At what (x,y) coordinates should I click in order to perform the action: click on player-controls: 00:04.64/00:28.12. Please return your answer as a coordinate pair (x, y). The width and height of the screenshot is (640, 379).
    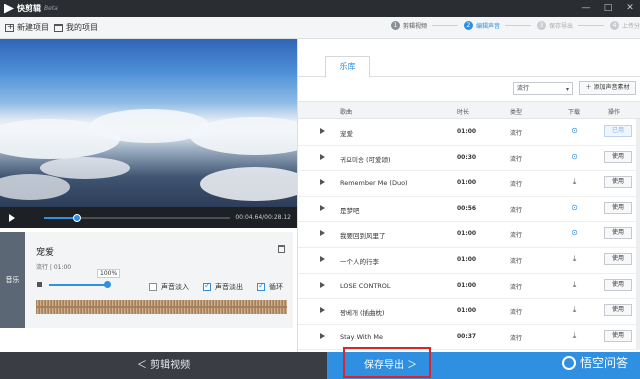
    Looking at the image, I should click on (148, 217).